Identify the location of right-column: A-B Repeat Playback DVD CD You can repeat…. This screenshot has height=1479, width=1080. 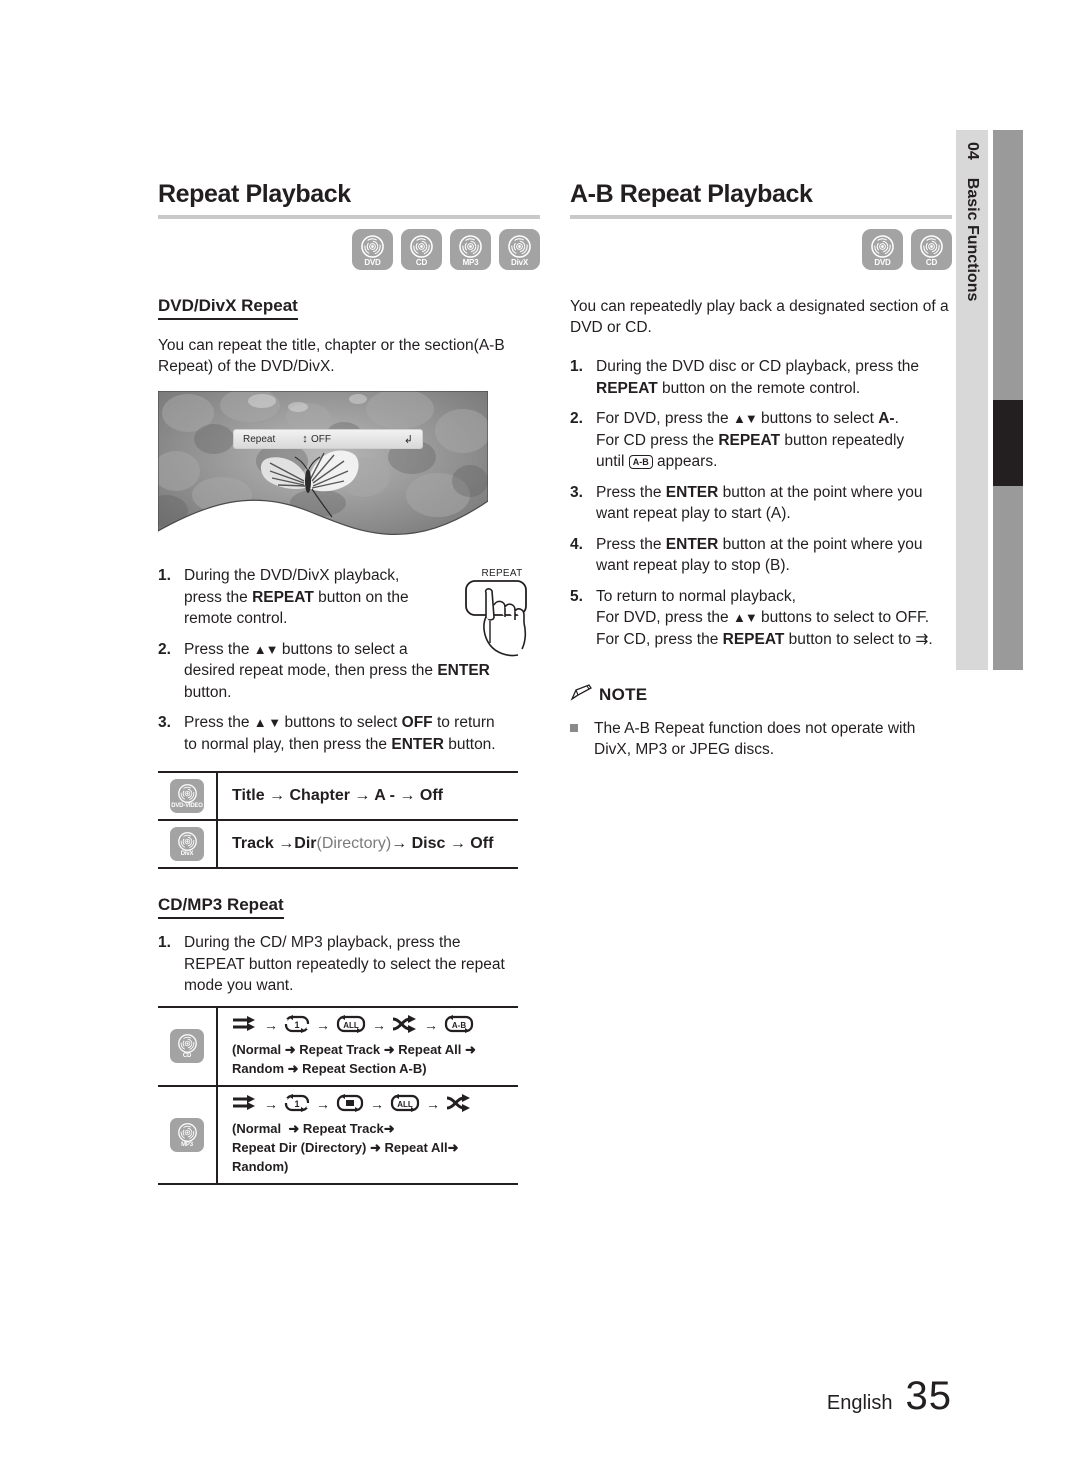
(761, 470).